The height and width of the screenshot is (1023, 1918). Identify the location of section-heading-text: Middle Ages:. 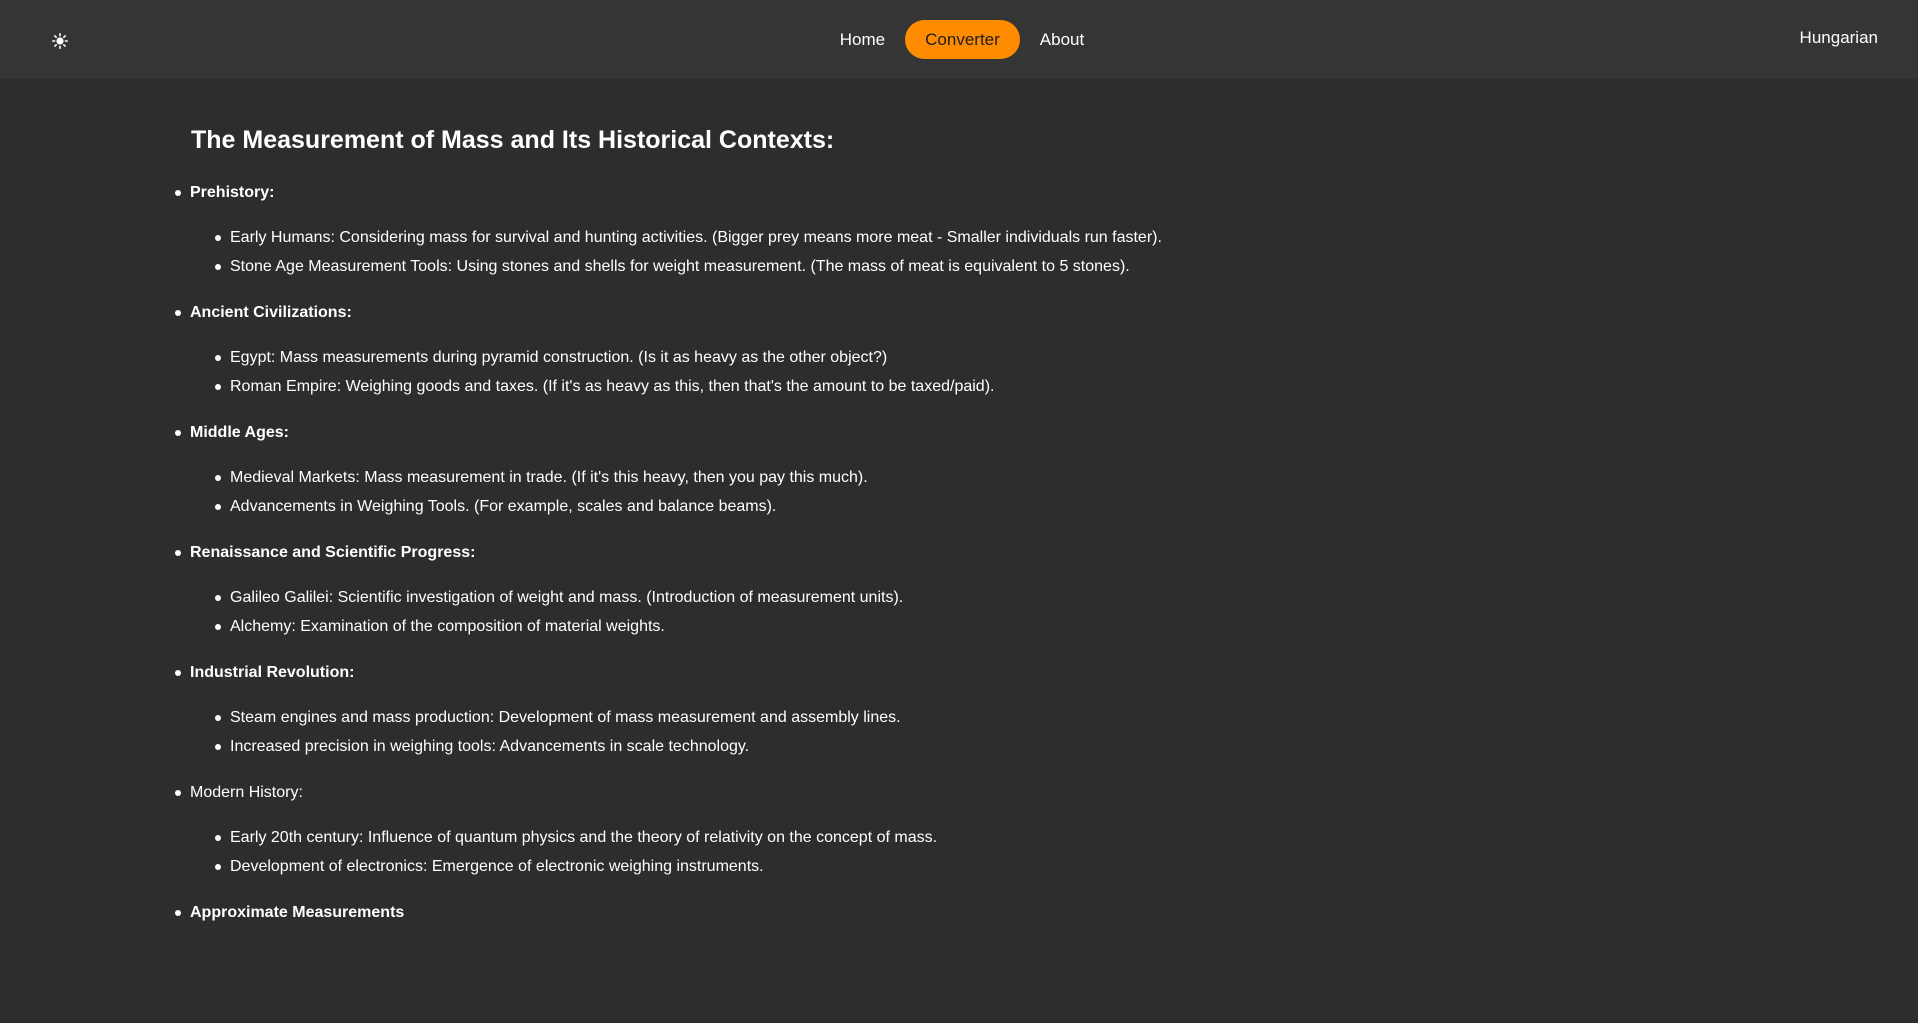
(239, 432).